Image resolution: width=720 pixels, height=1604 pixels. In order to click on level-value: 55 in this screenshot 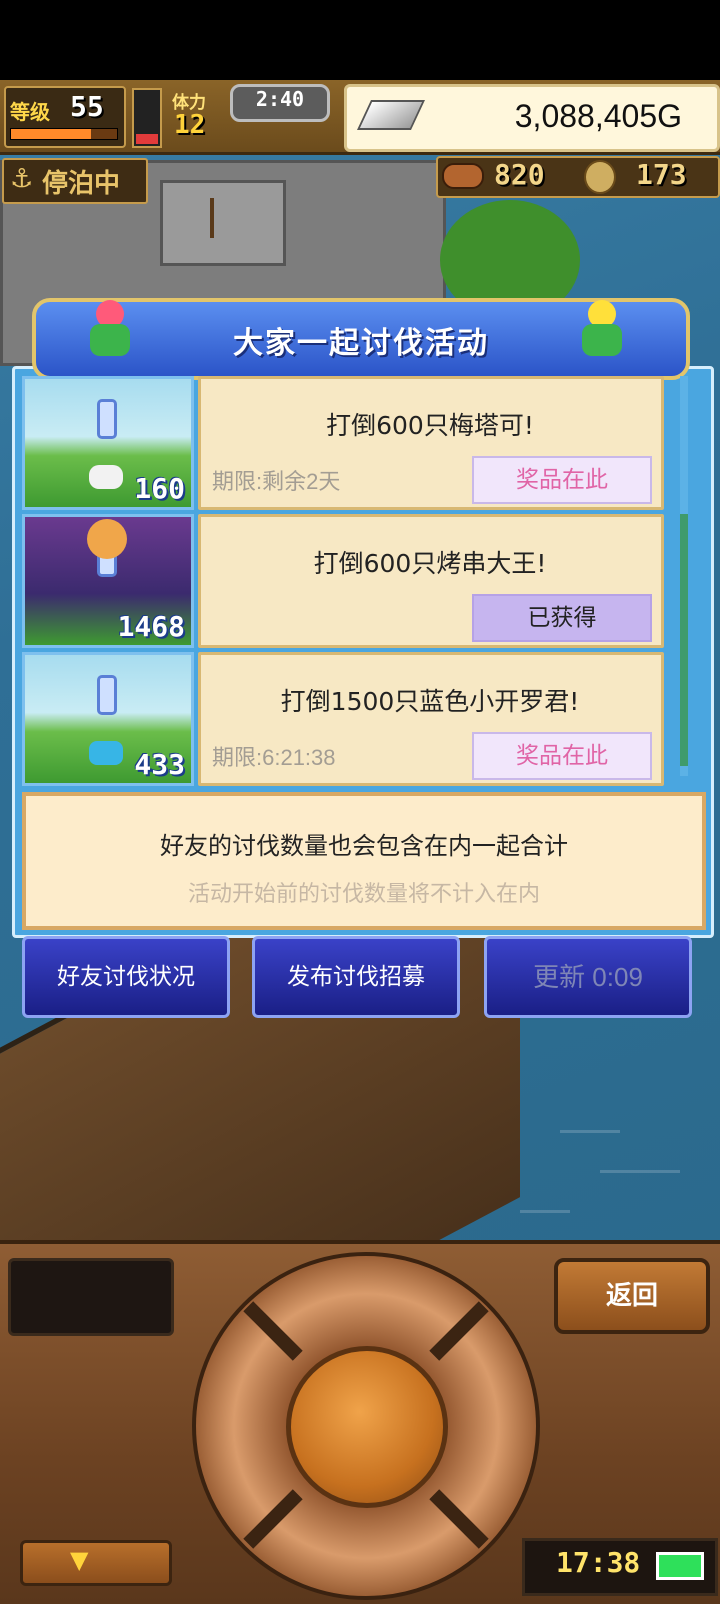, I will do `click(87, 106)`.